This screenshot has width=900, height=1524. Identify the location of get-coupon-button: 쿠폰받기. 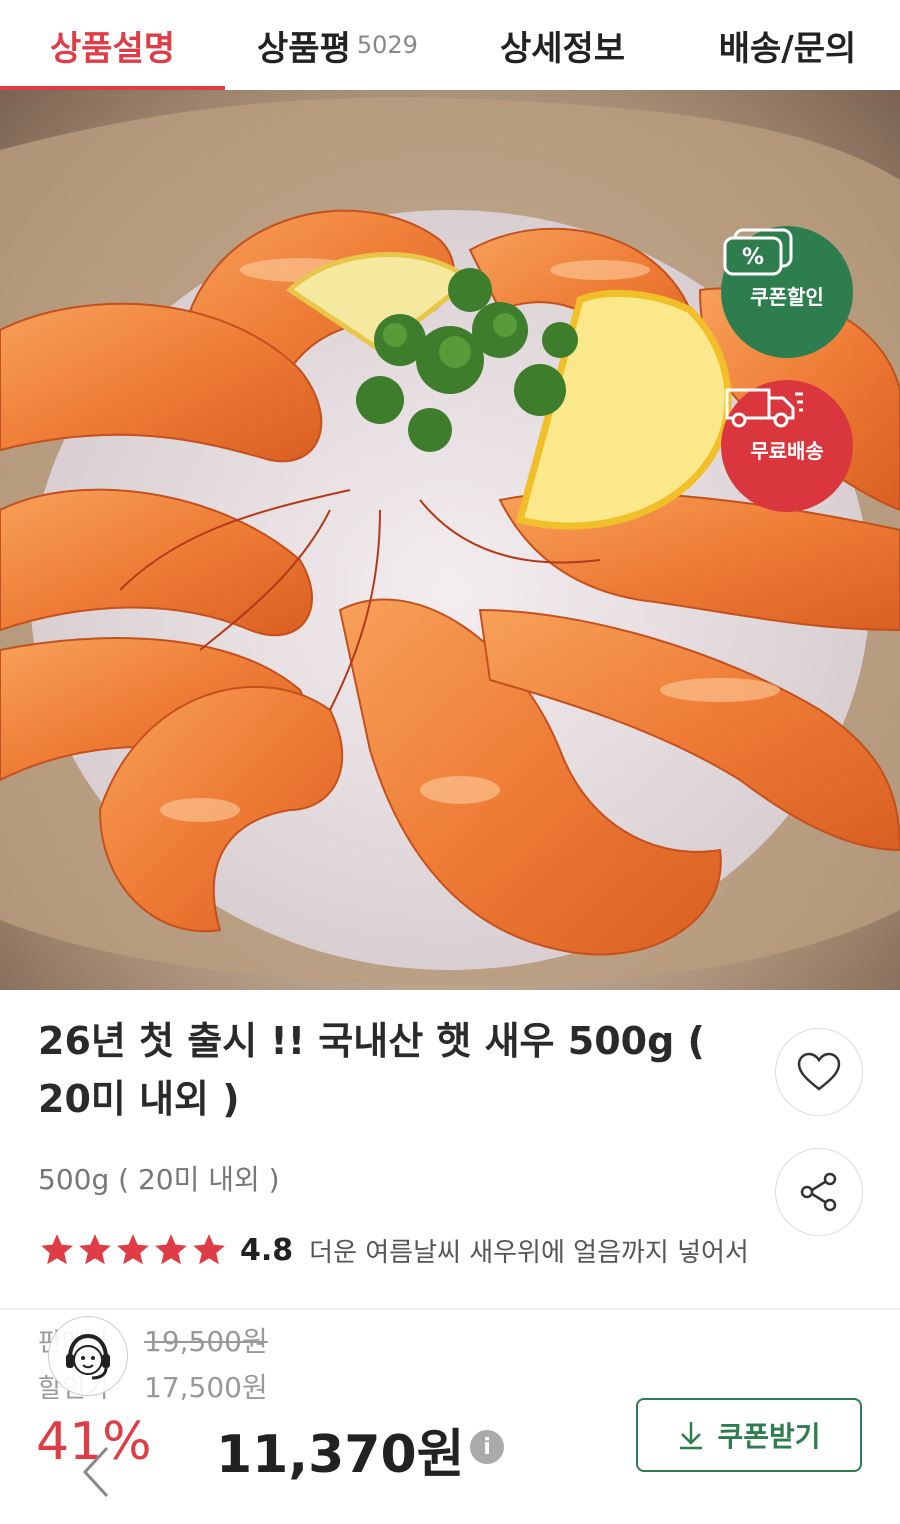
(749, 1435).